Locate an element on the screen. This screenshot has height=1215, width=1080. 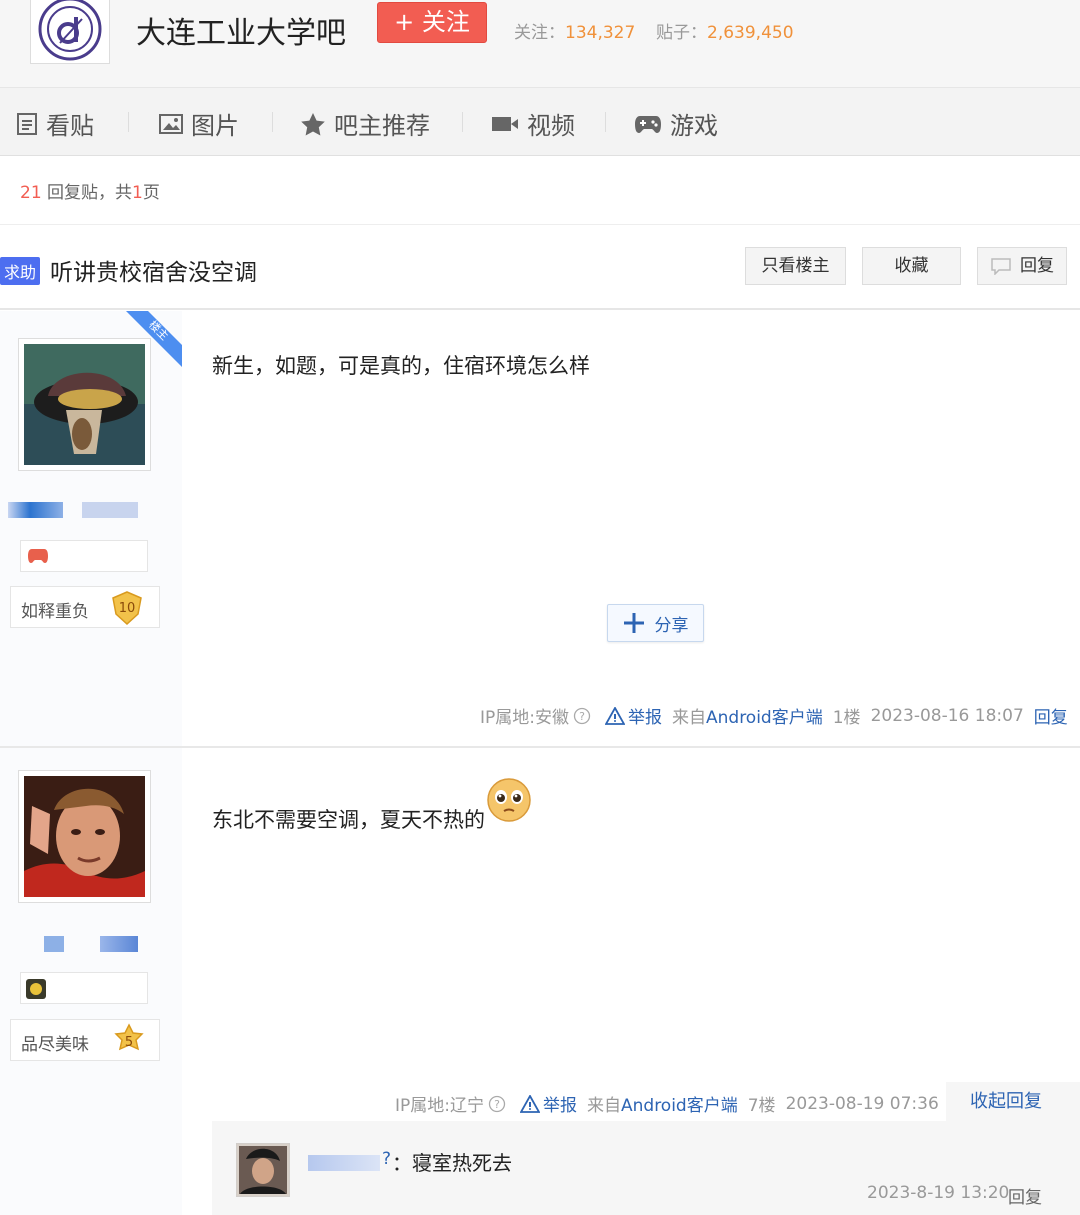
forum-logo is located at coordinates (70, 32).